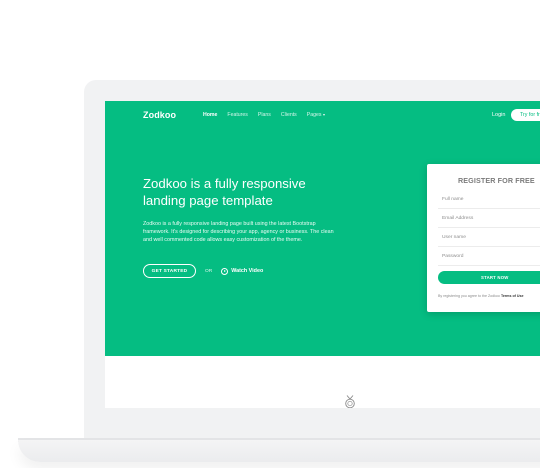 The width and height of the screenshot is (540, 468). I want to click on brand-logo: Zodkoo, so click(159, 115).